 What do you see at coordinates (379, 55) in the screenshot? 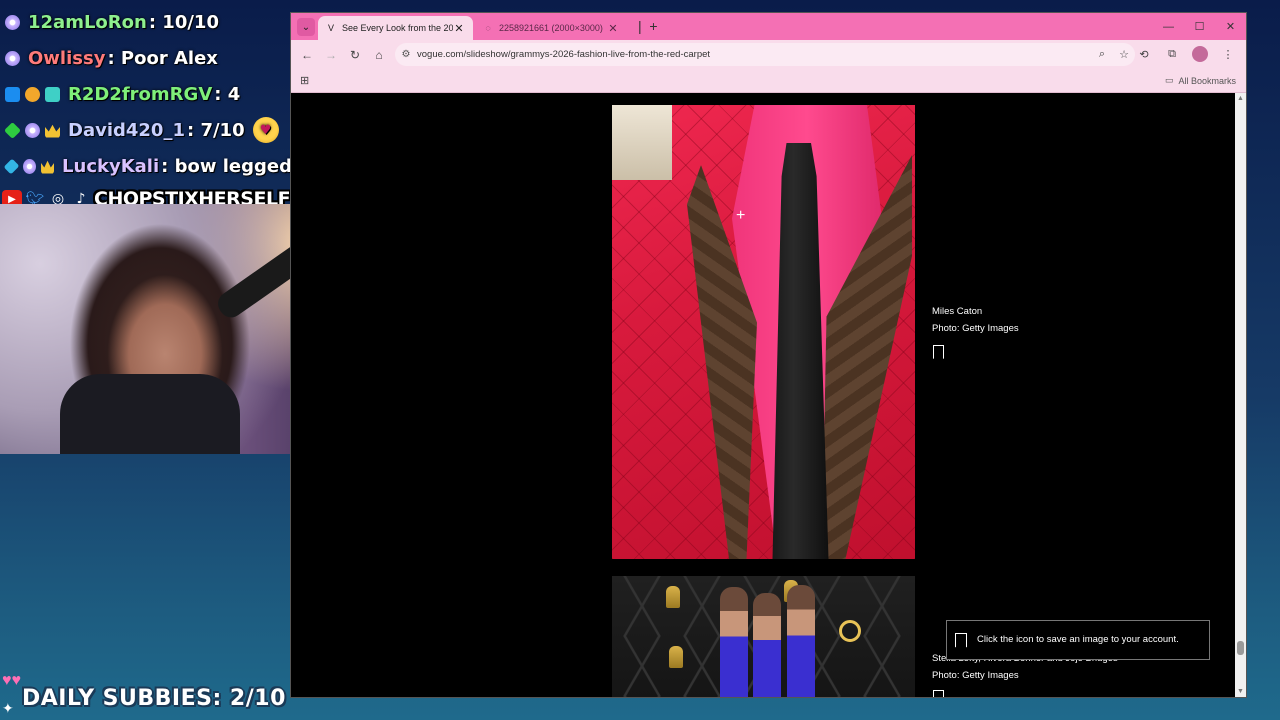
I see `home-icon: ⌂` at bounding box center [379, 55].